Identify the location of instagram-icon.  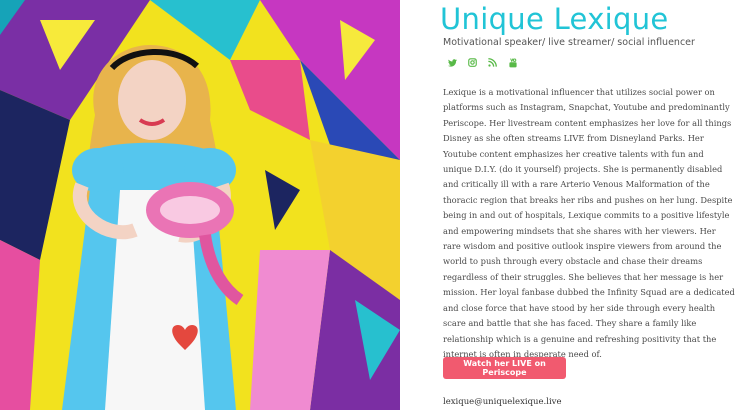
(472, 62).